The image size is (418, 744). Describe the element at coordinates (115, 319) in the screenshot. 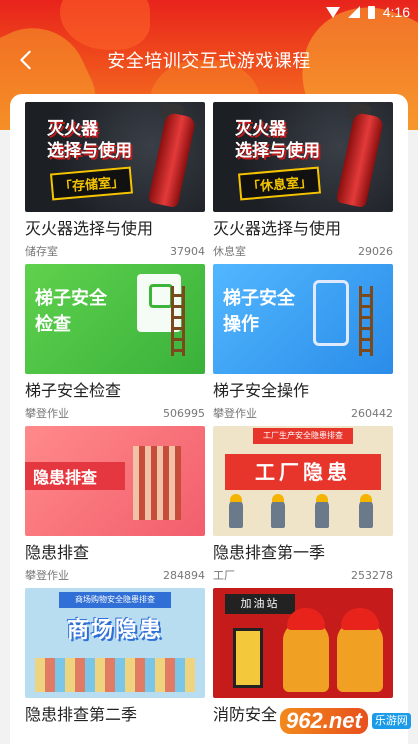

I see `course-thumbnail: 梯子安全 检查` at that location.